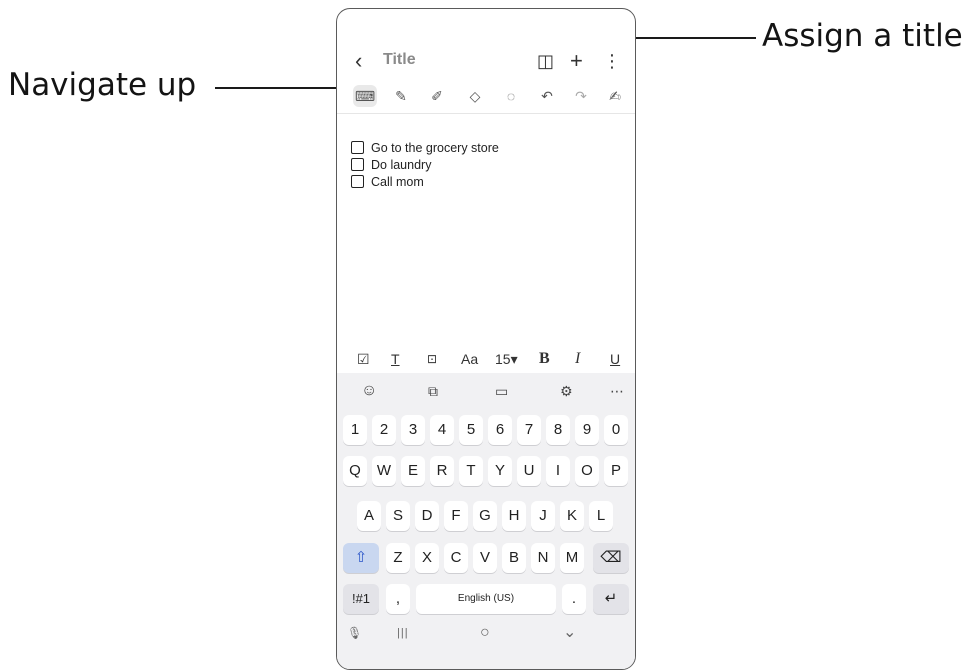 This screenshot has width=969, height=670. I want to click on more-icon: ⋯, so click(617, 391).